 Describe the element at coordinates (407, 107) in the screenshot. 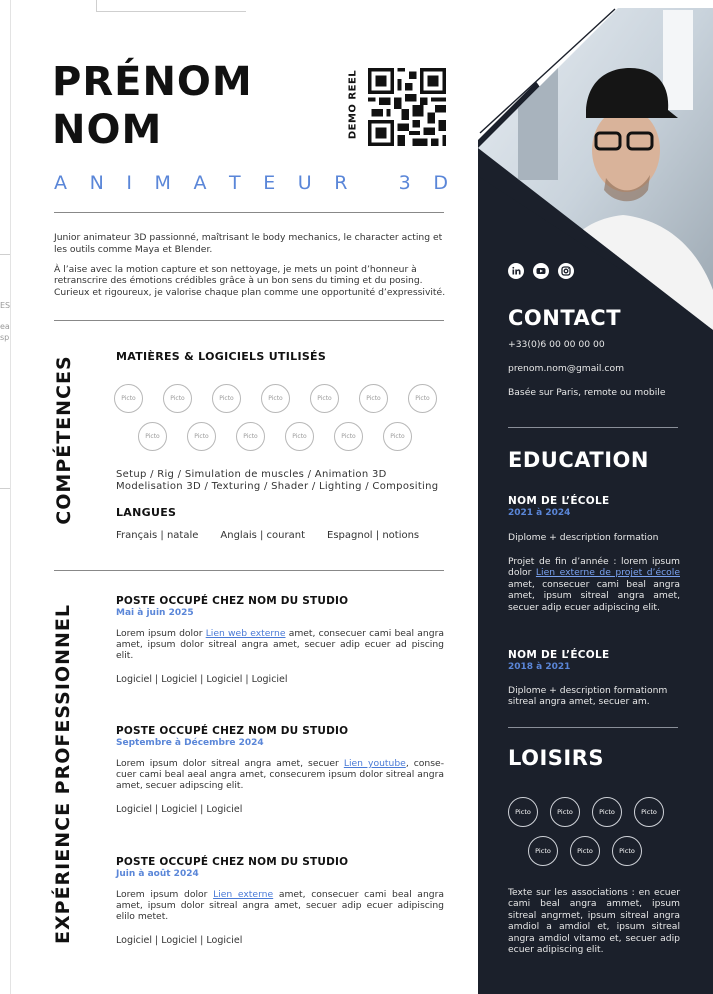

I see `qr-code-icon` at that location.